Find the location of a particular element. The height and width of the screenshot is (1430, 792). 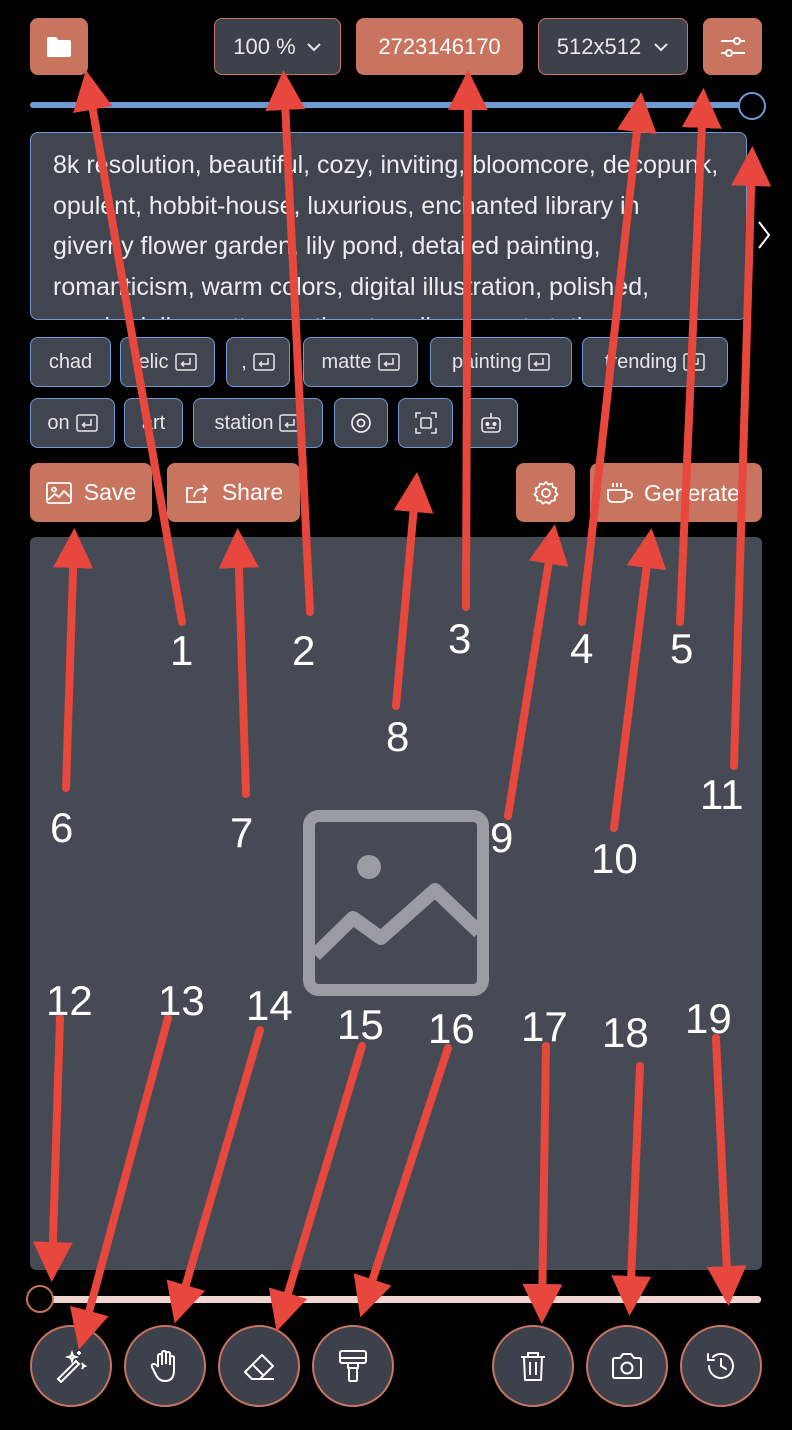

annotation-10: 10 is located at coordinates (614, 858).